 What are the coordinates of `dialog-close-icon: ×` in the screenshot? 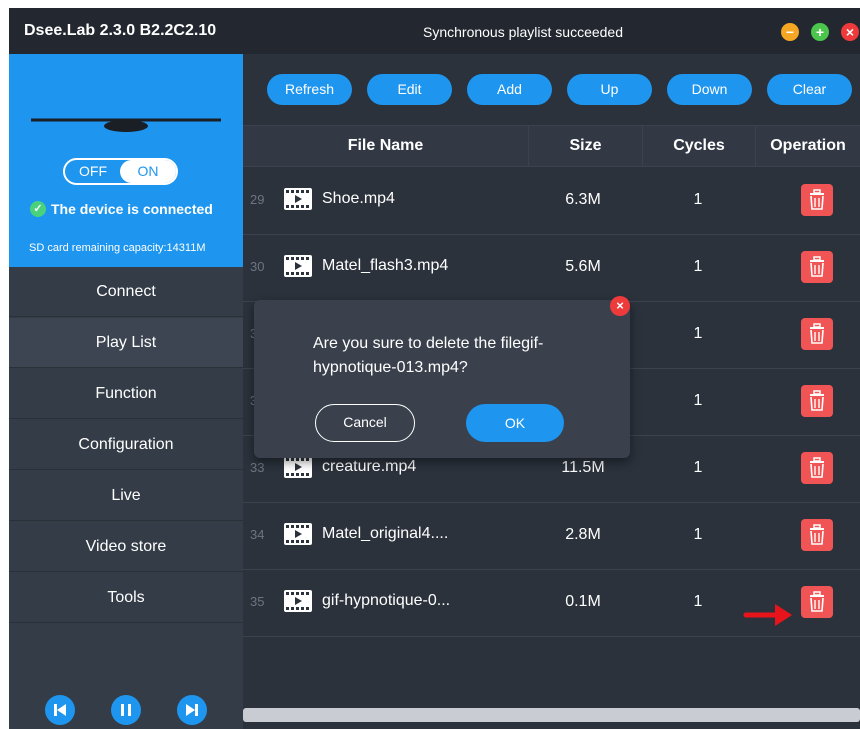 It's located at (620, 306).